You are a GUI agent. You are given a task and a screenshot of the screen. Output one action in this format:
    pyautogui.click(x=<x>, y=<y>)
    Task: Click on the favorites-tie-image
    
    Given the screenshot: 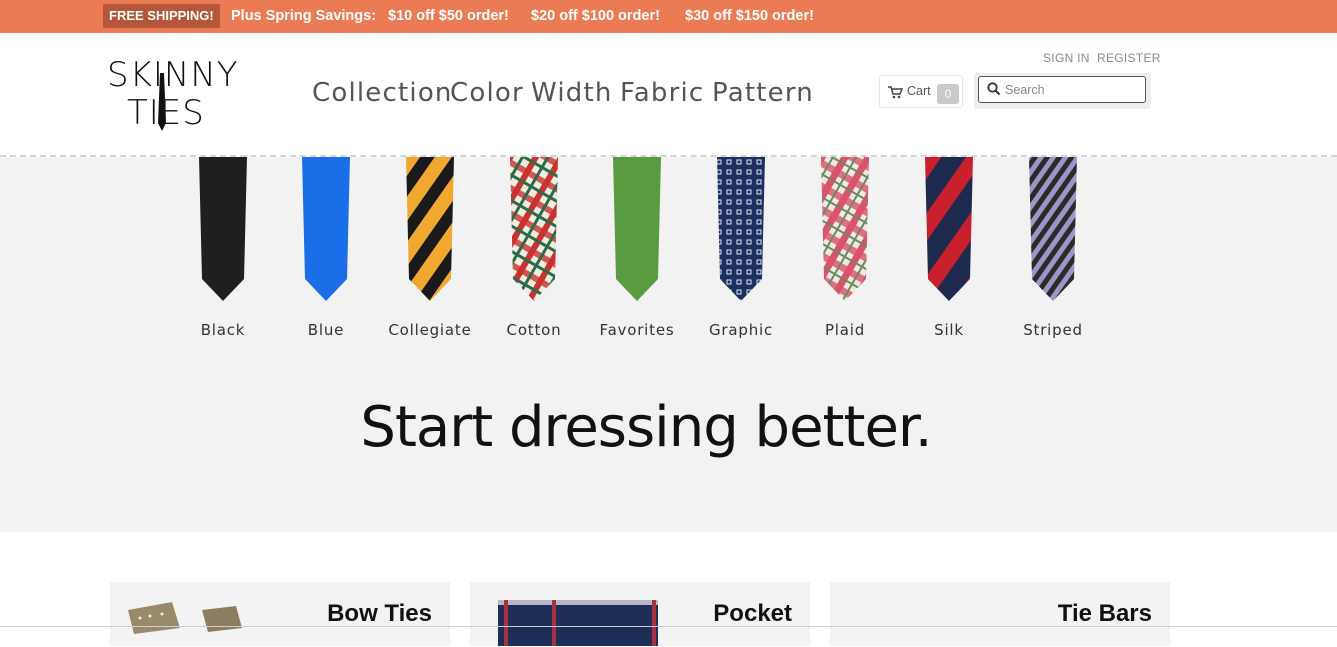 What is the action you would take?
    pyautogui.click(x=637, y=229)
    